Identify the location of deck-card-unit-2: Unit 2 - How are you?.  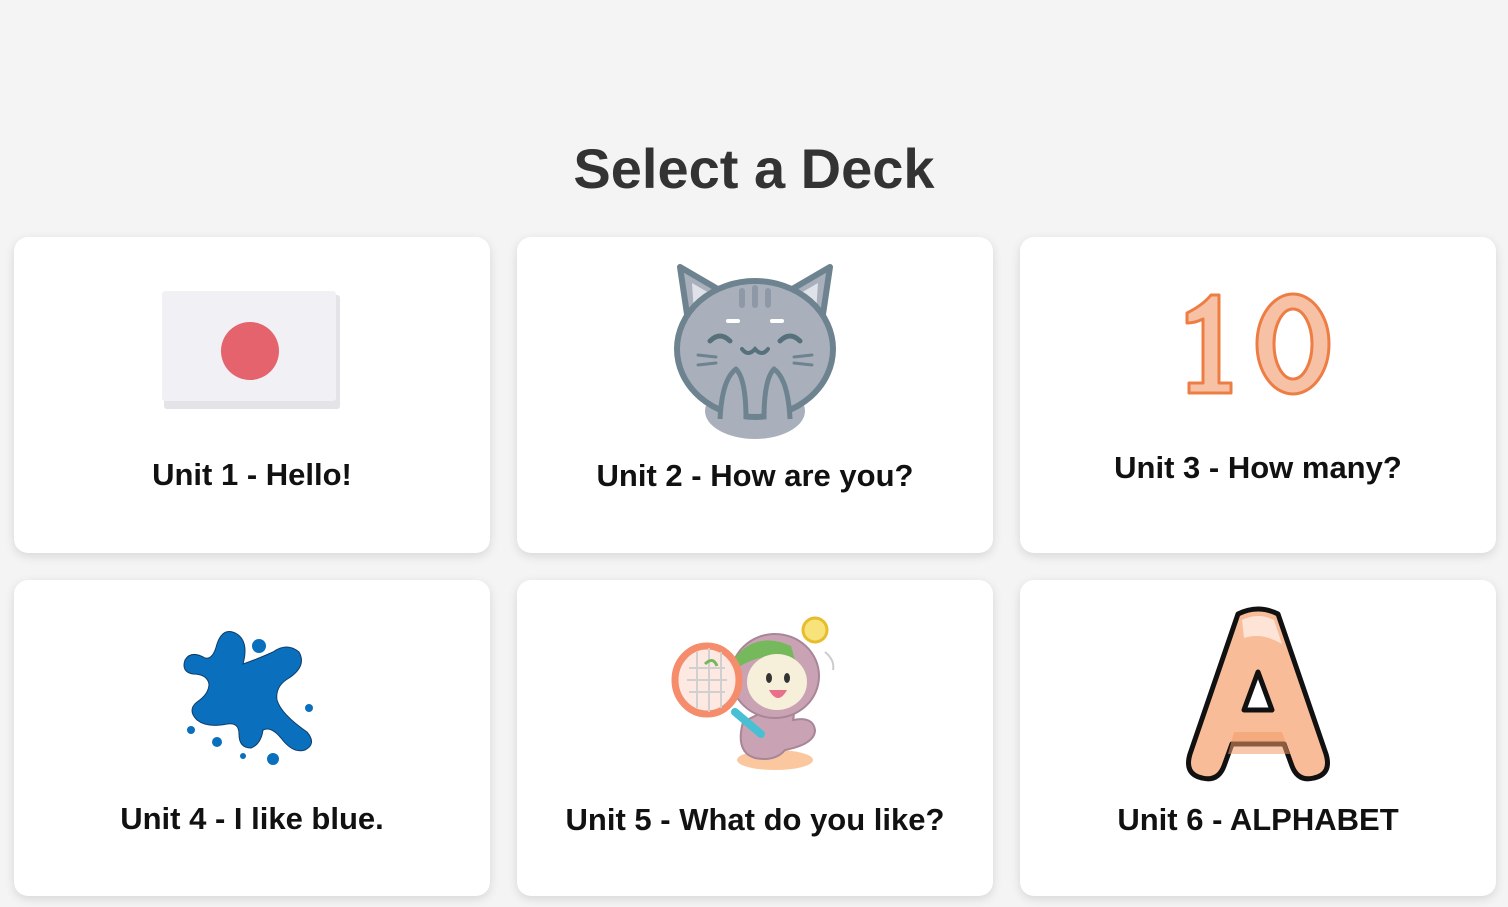
(755, 395).